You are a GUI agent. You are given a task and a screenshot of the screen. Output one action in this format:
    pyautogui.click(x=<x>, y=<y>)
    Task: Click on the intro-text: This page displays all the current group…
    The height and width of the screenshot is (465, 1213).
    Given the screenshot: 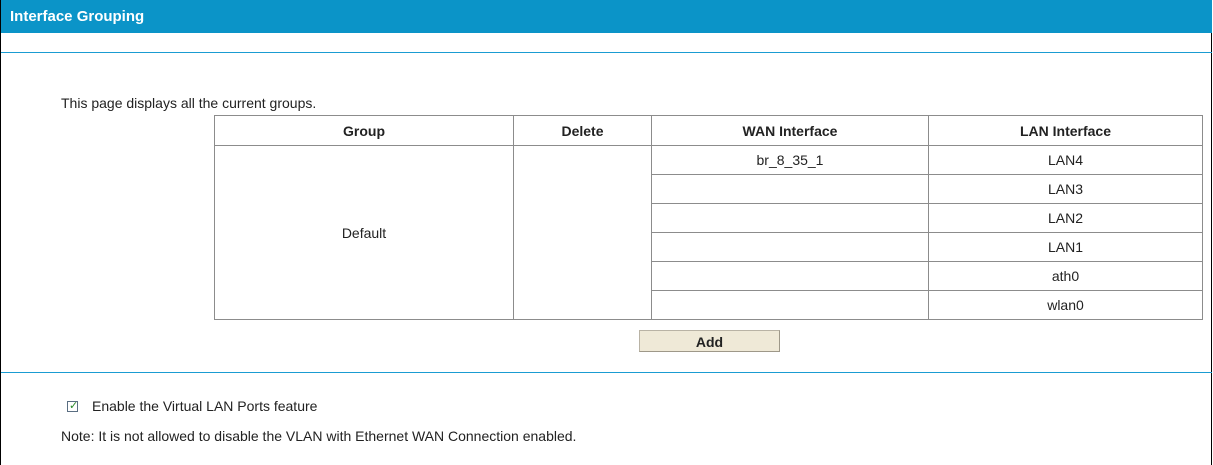 What is the action you would take?
    pyautogui.click(x=189, y=103)
    